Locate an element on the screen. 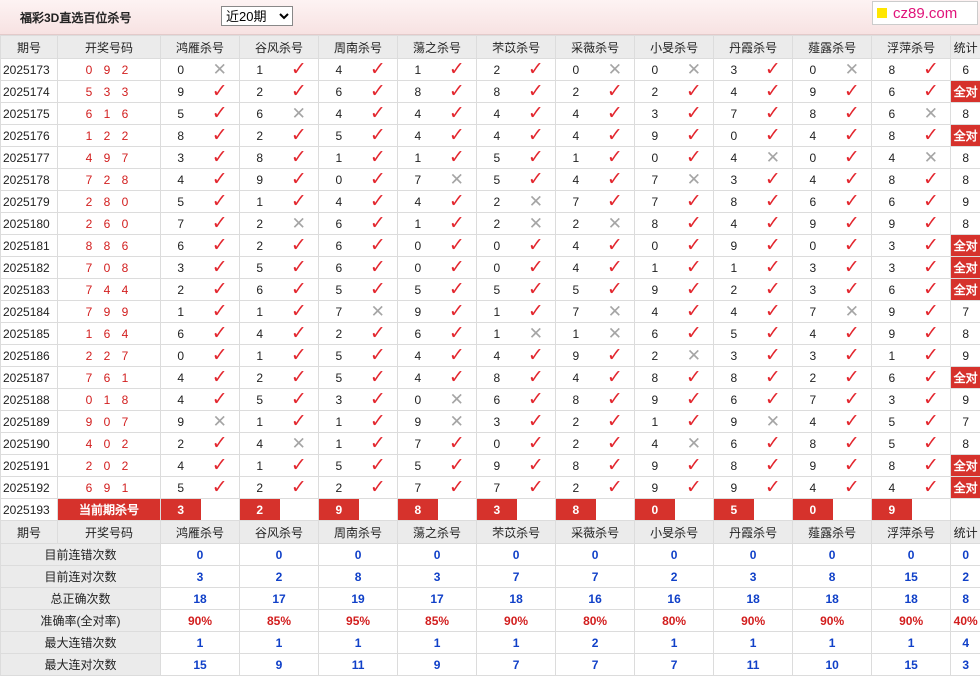  stat-cell: 8 is located at coordinates (965, 158).